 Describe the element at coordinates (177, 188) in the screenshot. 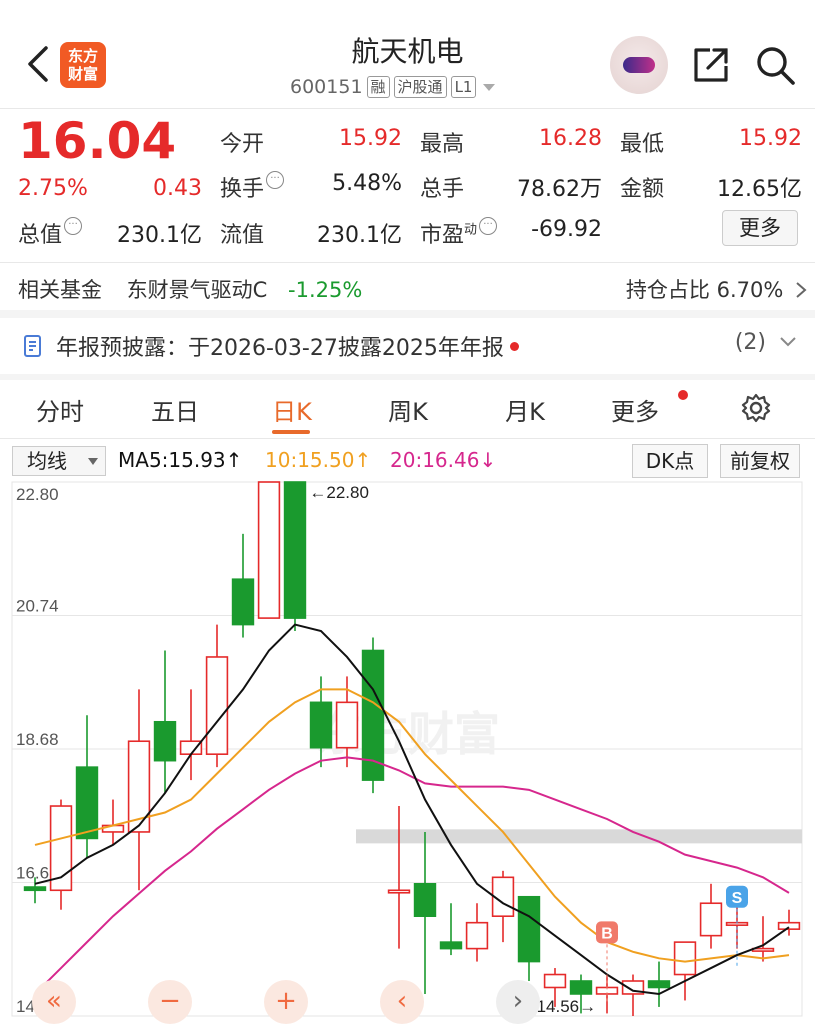

I see `change-amount: 0.43` at that location.